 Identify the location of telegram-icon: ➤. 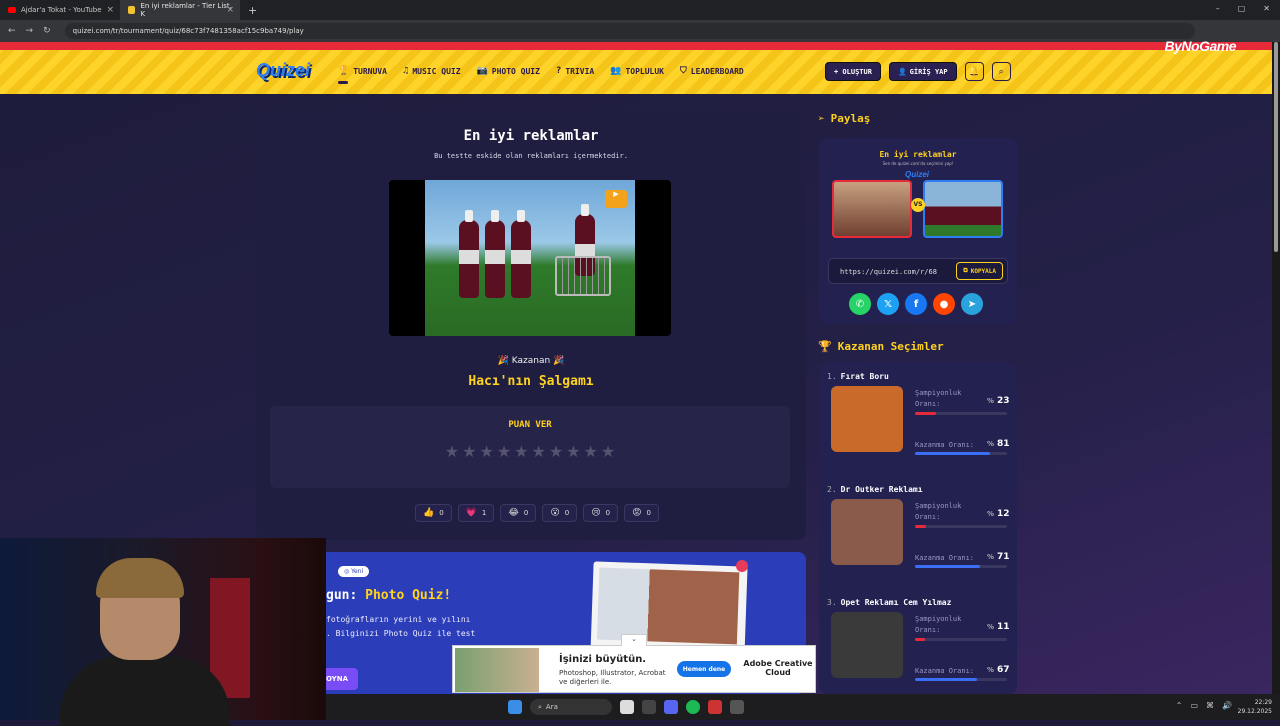
(972, 304).